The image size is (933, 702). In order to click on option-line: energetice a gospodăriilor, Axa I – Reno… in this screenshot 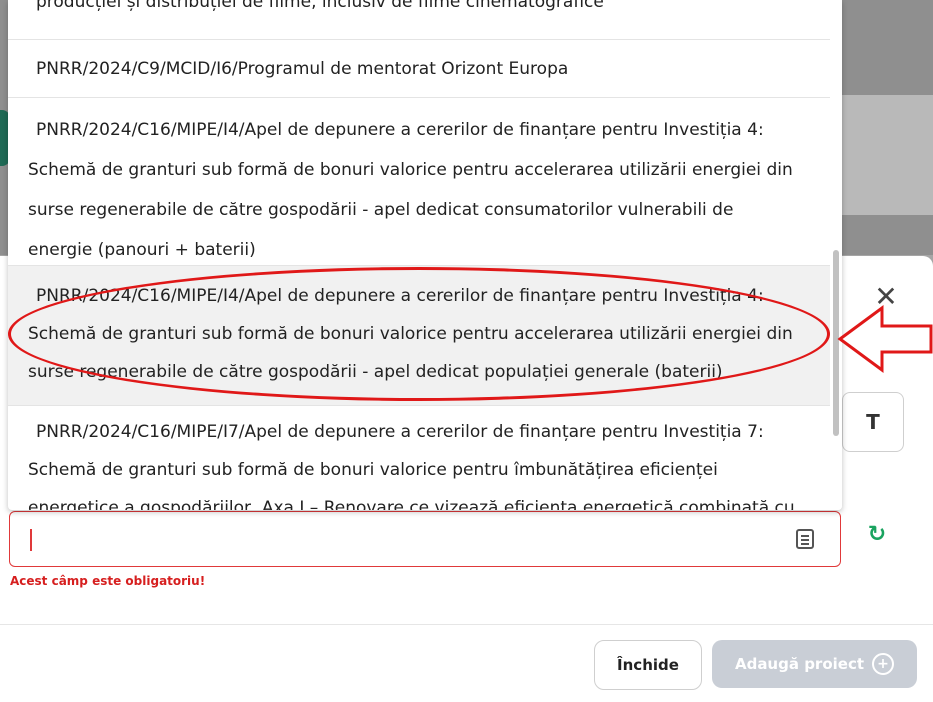, I will do `click(411, 504)`.